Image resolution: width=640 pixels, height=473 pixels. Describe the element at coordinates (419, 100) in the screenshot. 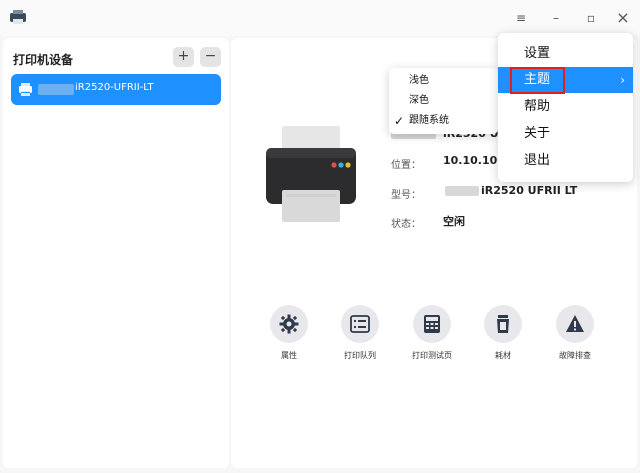

I see `theme-dark-label: 深色` at that location.